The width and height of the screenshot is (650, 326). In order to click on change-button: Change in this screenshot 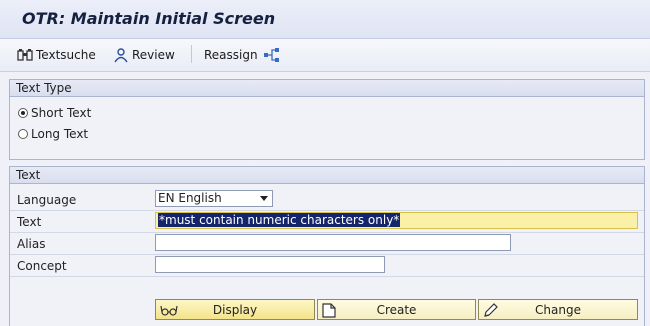, I will do `click(558, 309)`.